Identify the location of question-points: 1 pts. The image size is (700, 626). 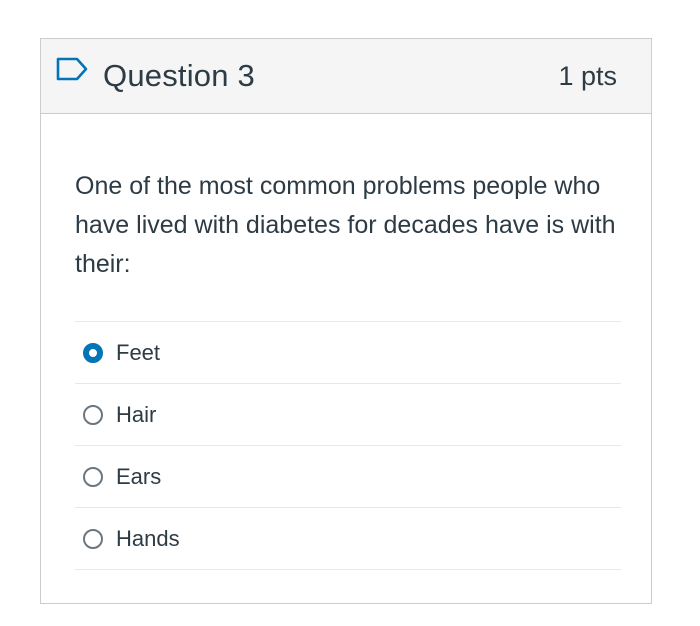
(587, 76).